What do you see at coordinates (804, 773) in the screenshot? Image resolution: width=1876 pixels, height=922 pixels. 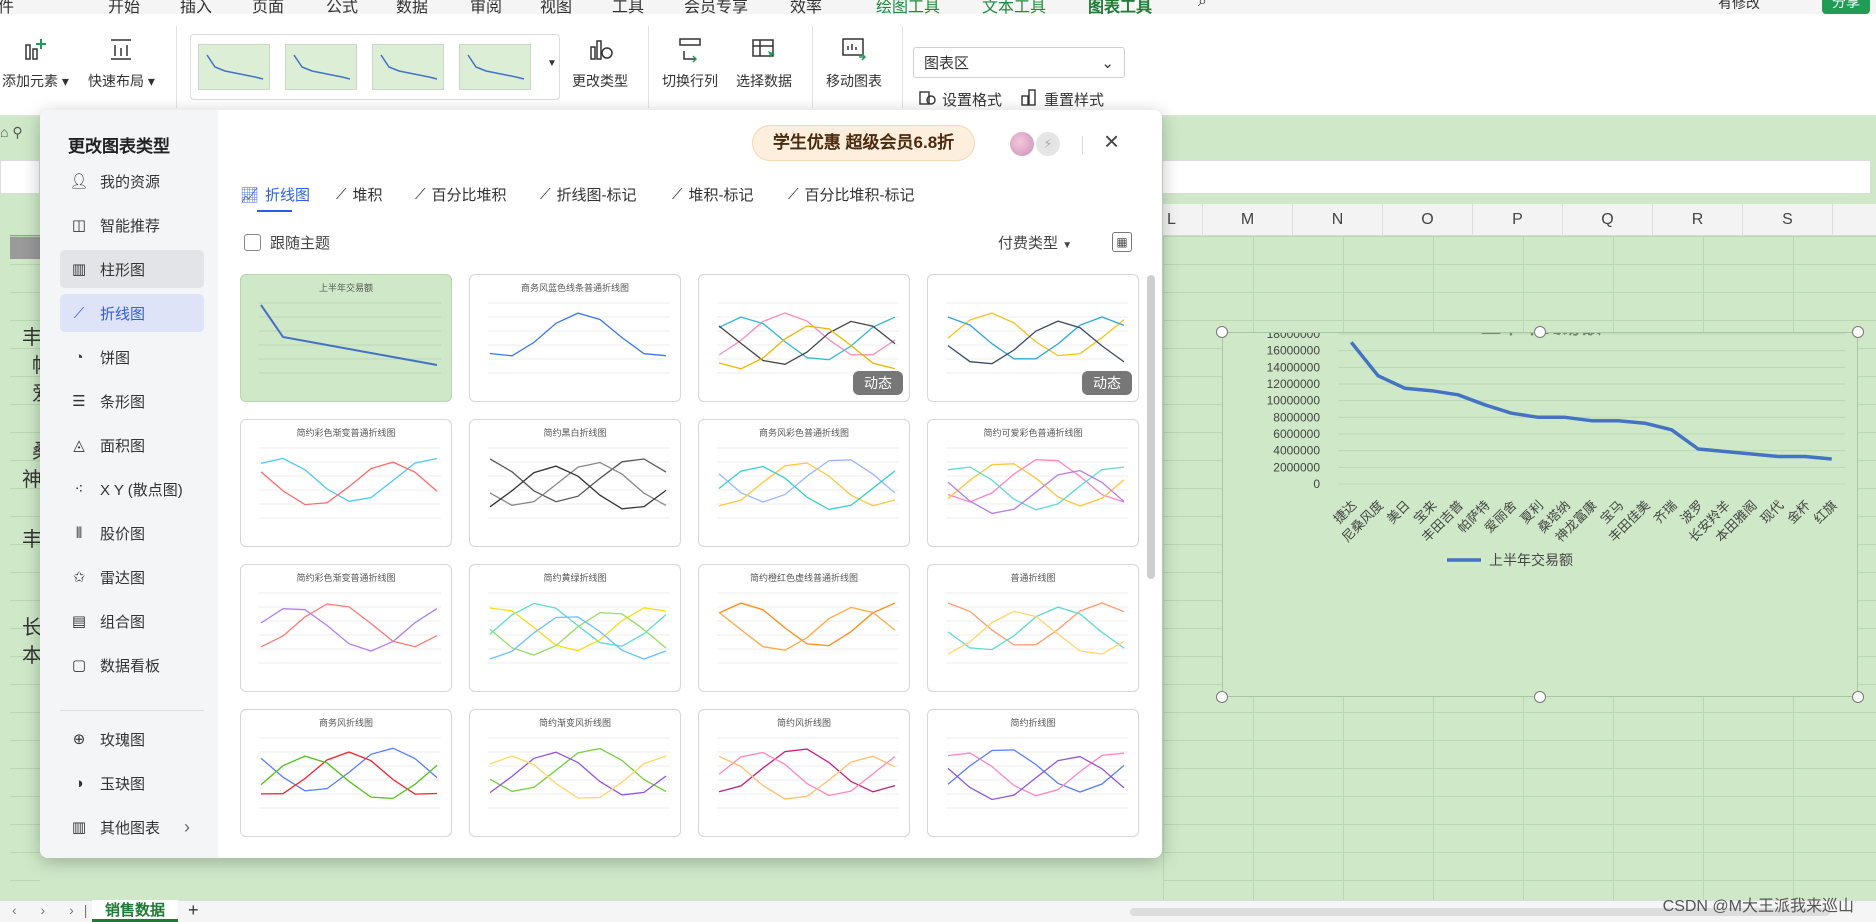 I see `chart-template-card: 简约风折线图` at bounding box center [804, 773].